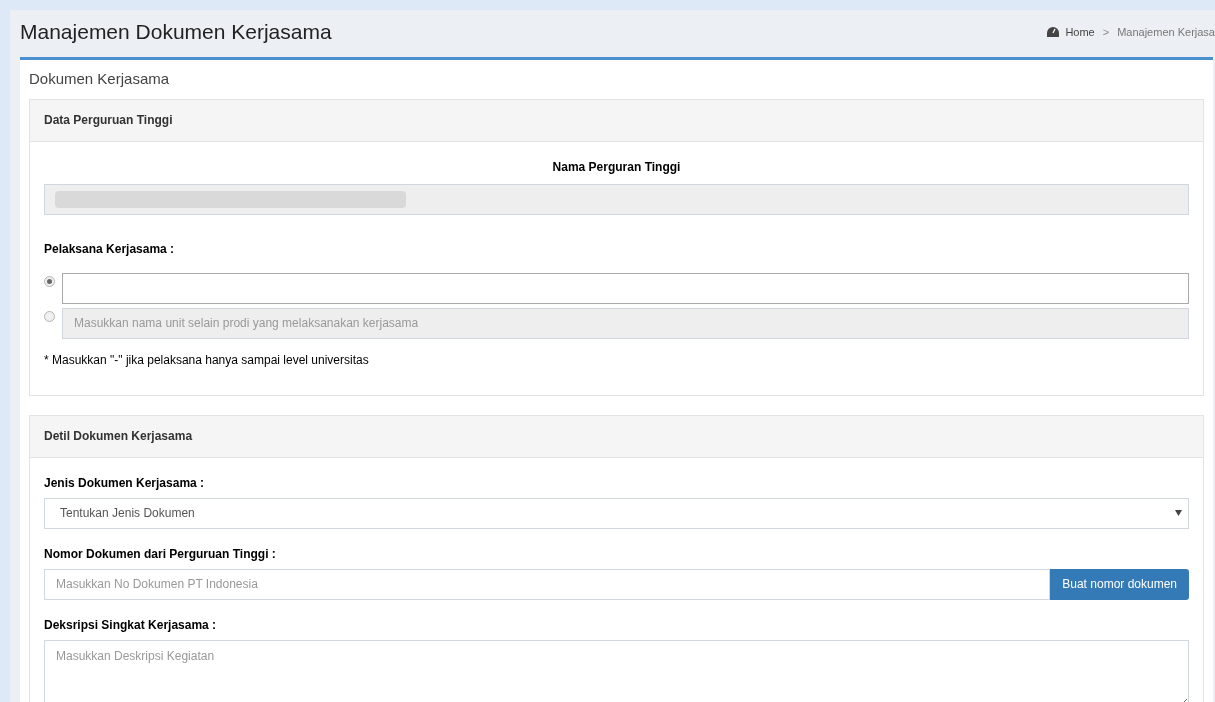  What do you see at coordinates (616, 513) in the screenshot?
I see `dropdown: Tentukan Jenis Dokumen` at bounding box center [616, 513].